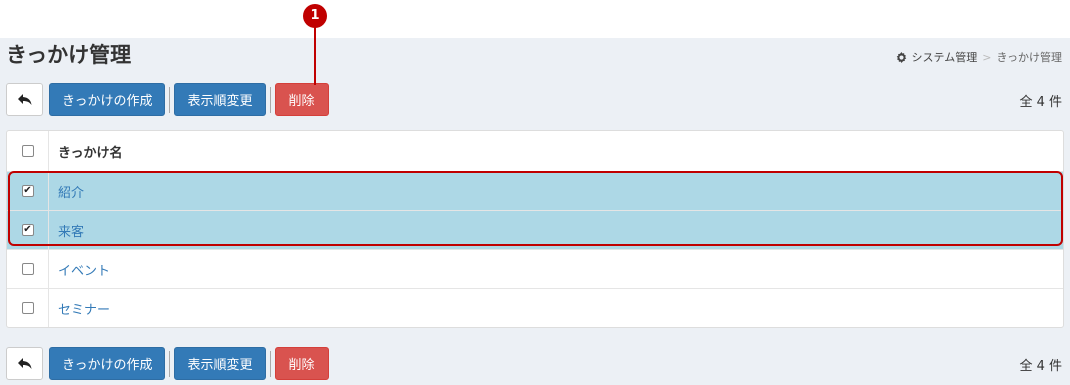  What do you see at coordinates (1029, 57) in the screenshot?
I see `breadcrumb-current: きっかけ管理` at bounding box center [1029, 57].